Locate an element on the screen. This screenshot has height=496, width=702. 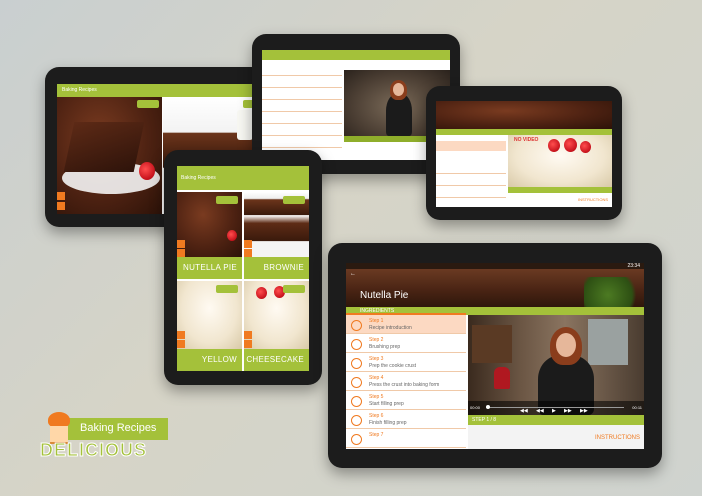
video-player: 00:00 00:11 ◀◀ ◀◀ ▶ ▶▶ ▶▶ is located at coordinates (556, 365).